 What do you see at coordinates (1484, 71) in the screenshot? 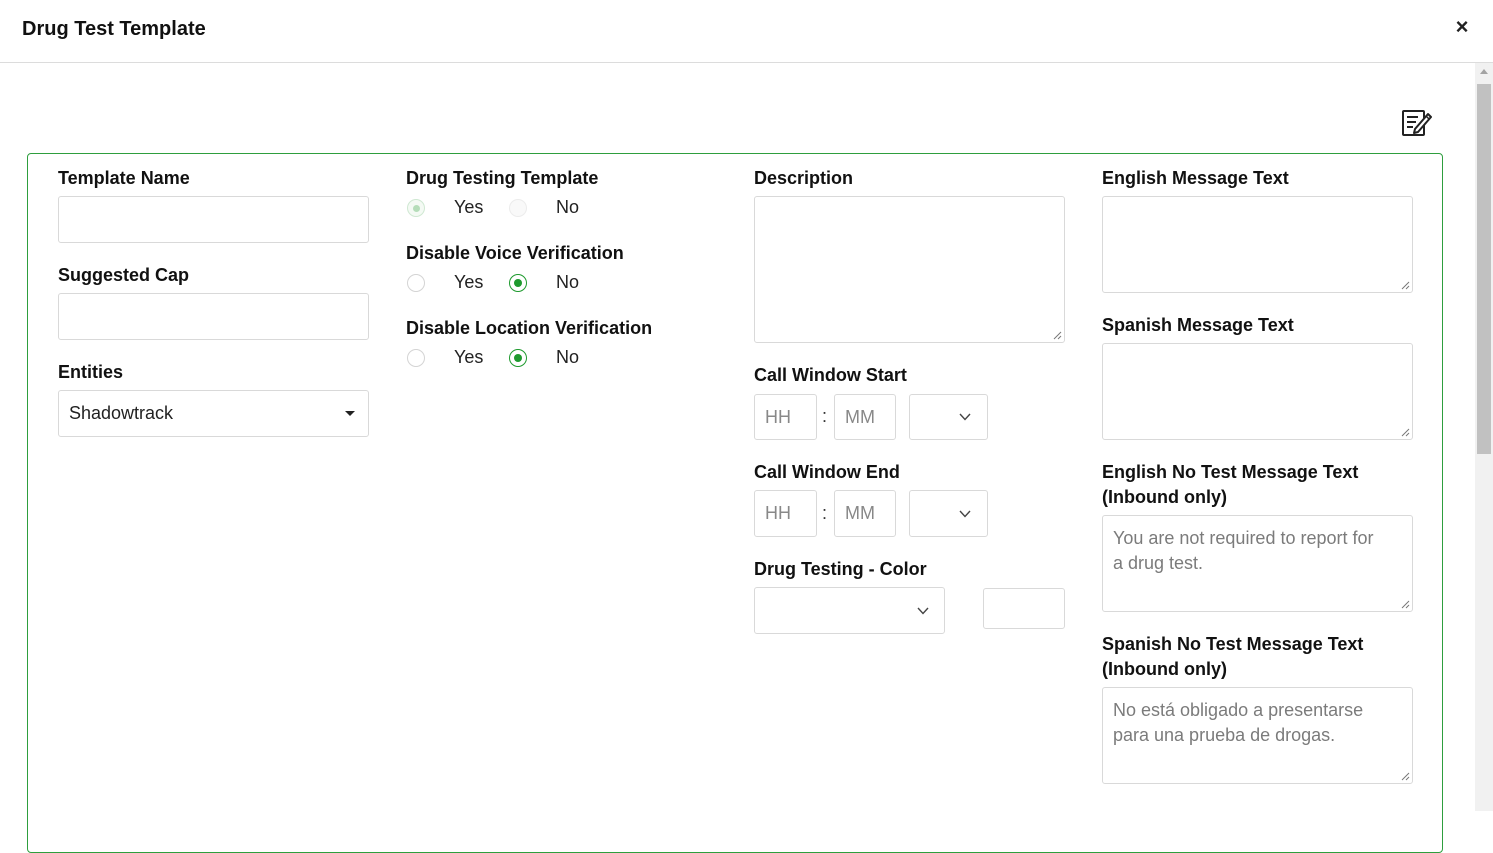
I see `scroll-up-arrow-icon` at bounding box center [1484, 71].